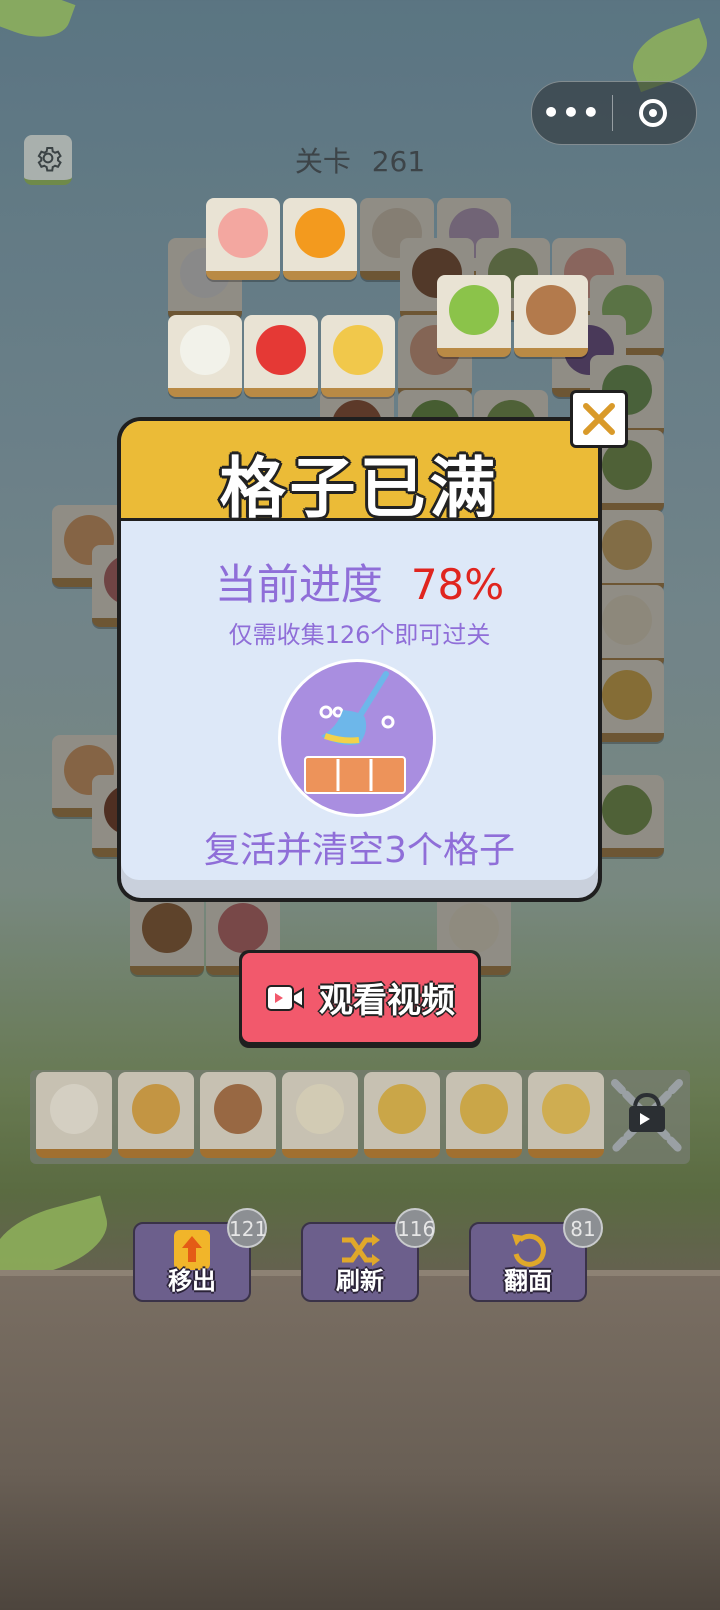 The image size is (720, 1610). I want to click on board-tile-walnut, so click(551, 316).